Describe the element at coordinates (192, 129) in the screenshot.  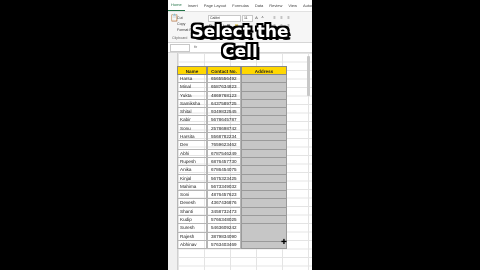
I see `name-cell: Sonu` at that location.